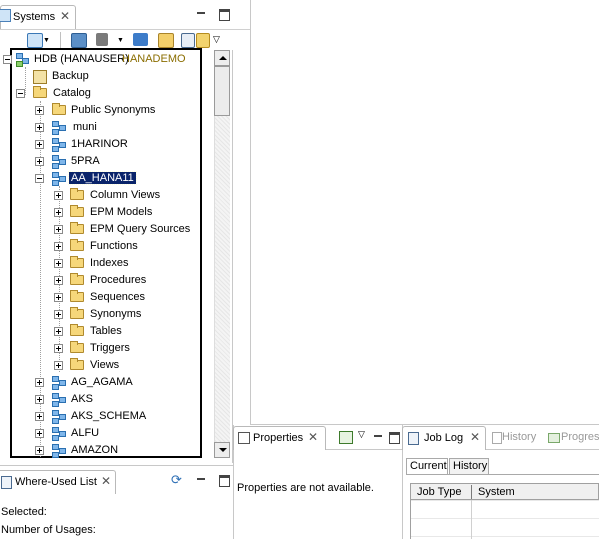 This screenshot has width=599, height=539. Describe the element at coordinates (176, 480) in the screenshot. I see `refresh-icon: ⟳` at that location.